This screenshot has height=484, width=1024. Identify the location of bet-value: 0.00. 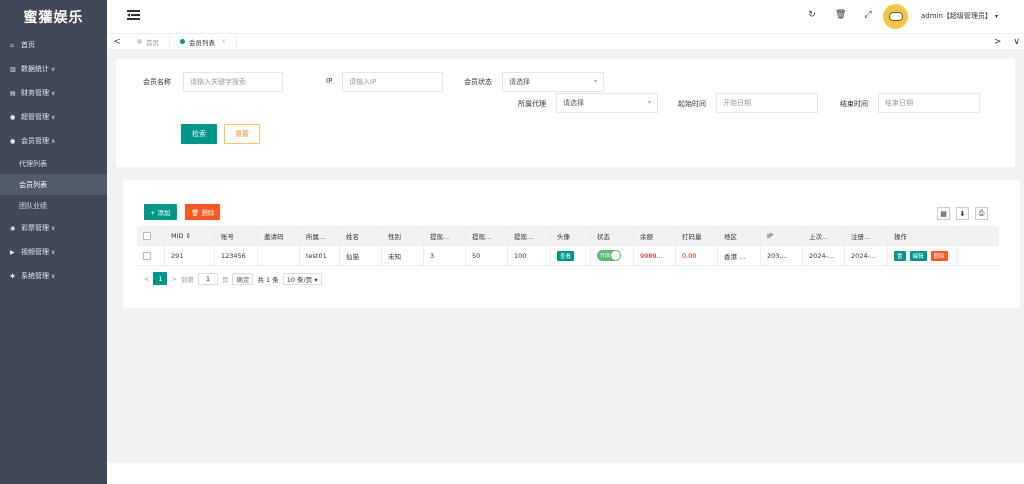
(689, 255).